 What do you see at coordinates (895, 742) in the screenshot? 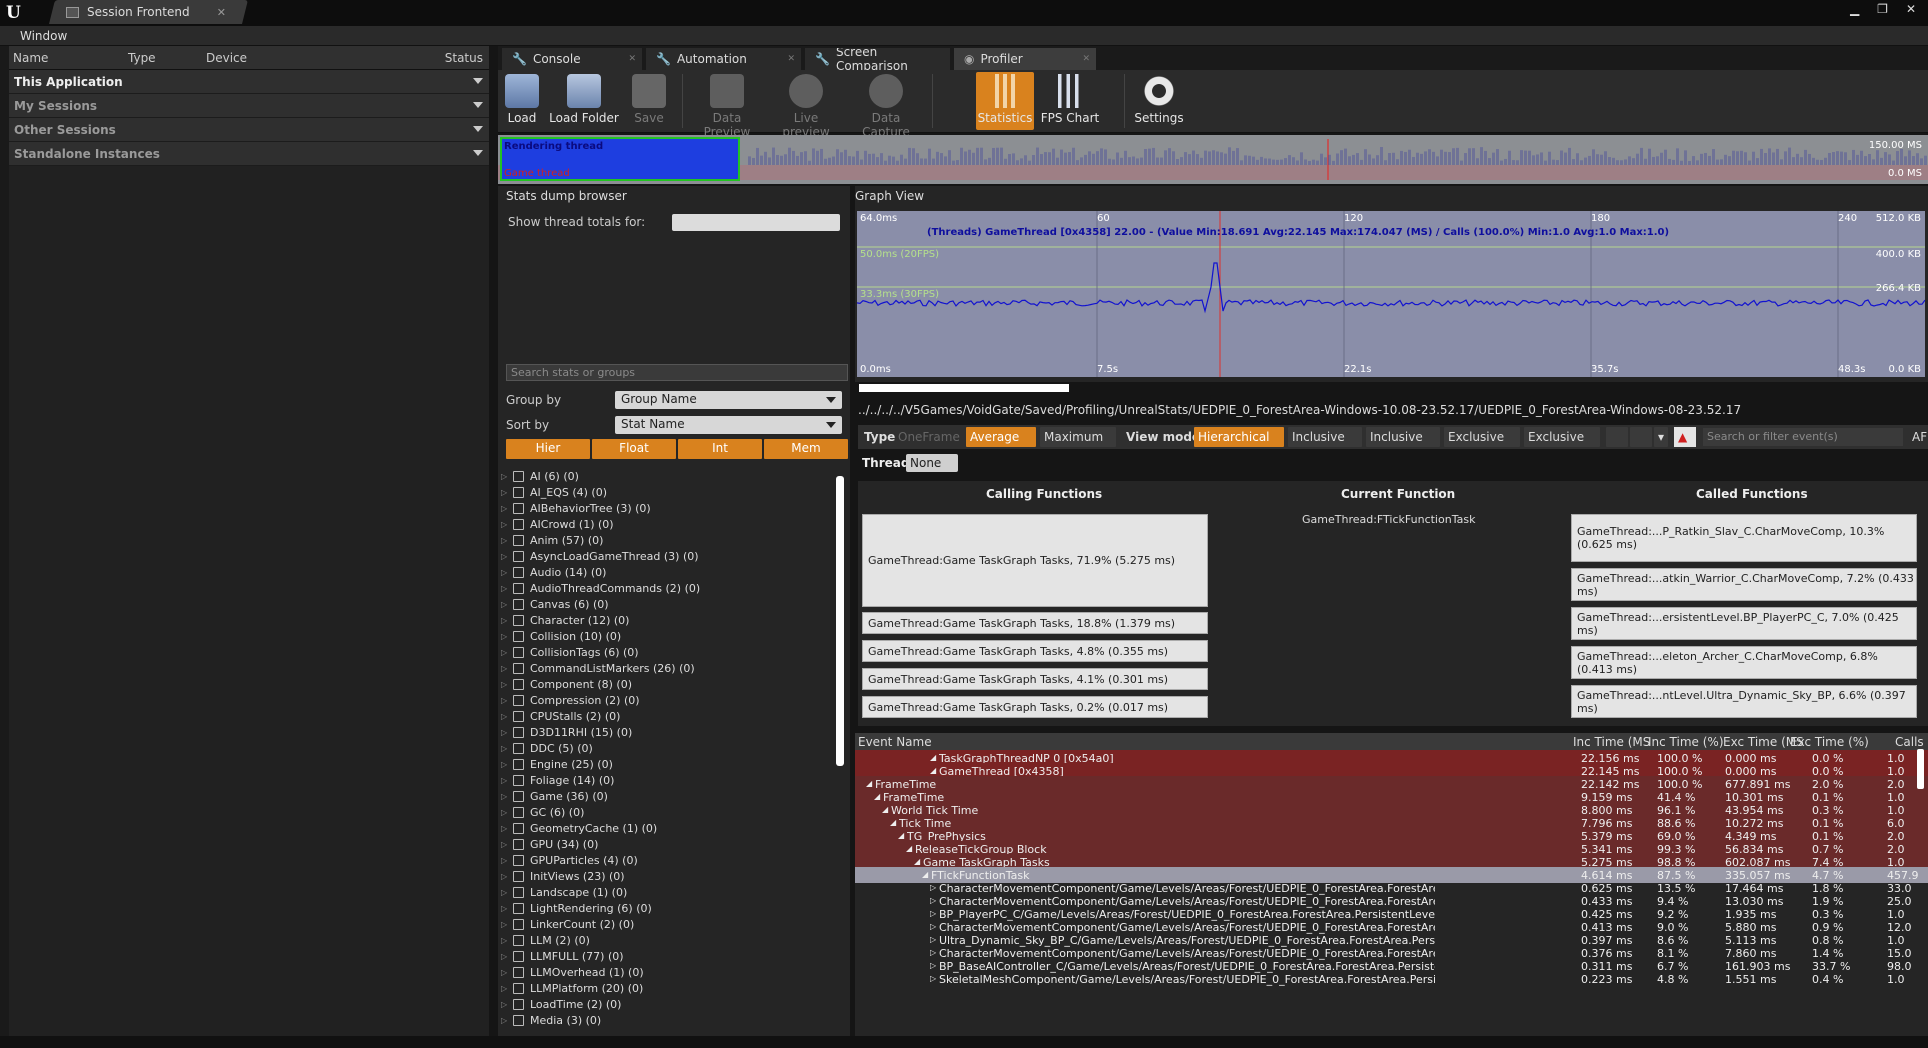
I see `col-event-name: Event Name` at bounding box center [895, 742].